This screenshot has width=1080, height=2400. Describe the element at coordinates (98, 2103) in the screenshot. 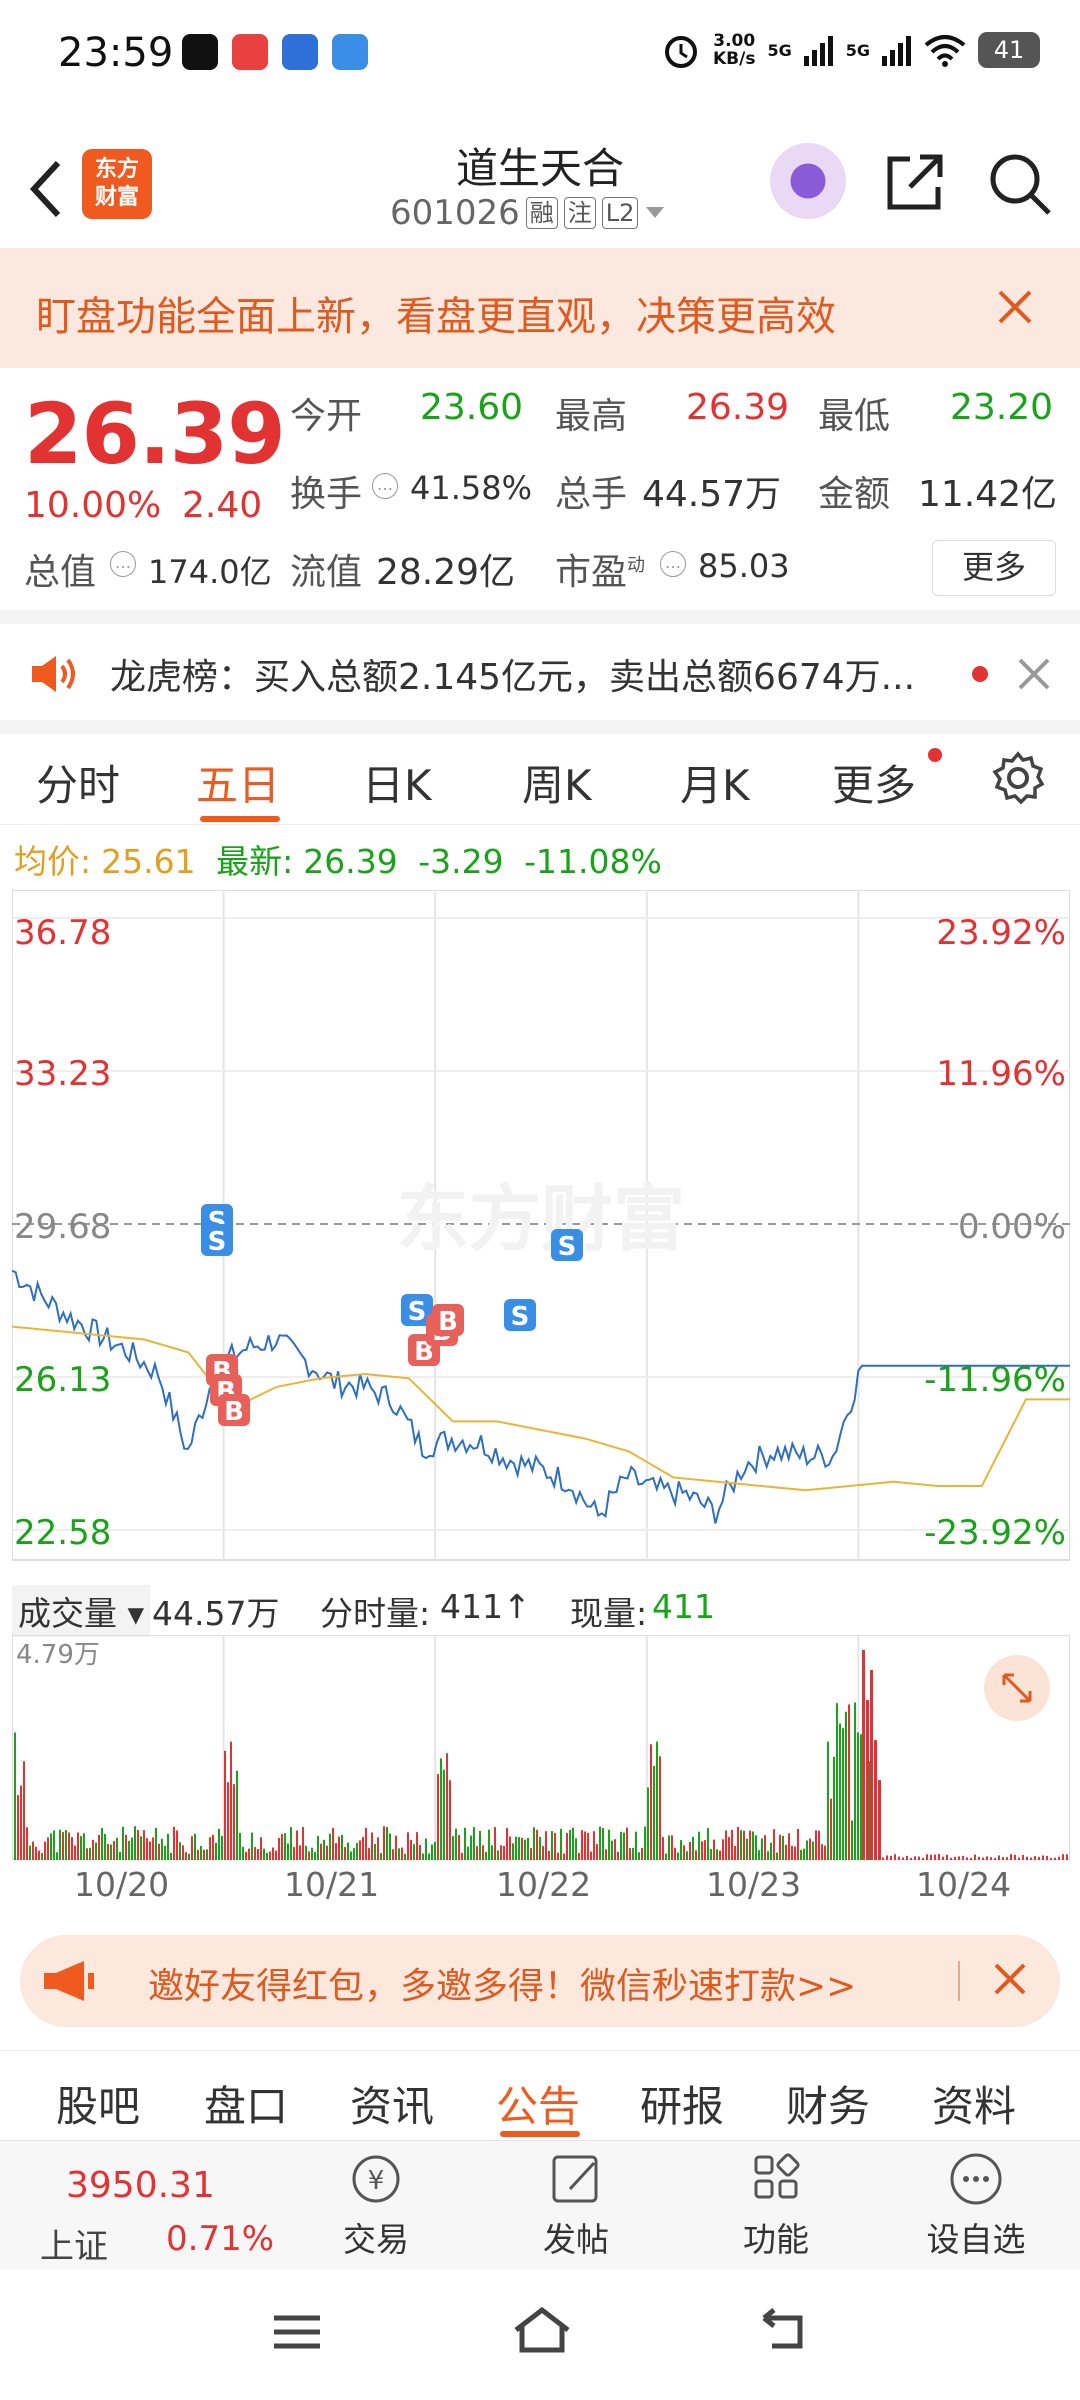

I see `tab-forum: 股吧` at that location.